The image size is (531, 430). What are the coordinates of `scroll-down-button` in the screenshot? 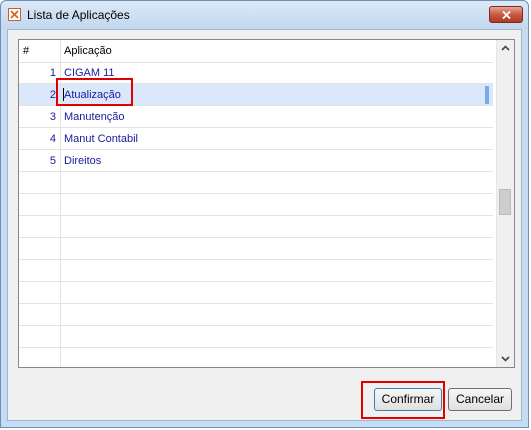 It's located at (505, 358).